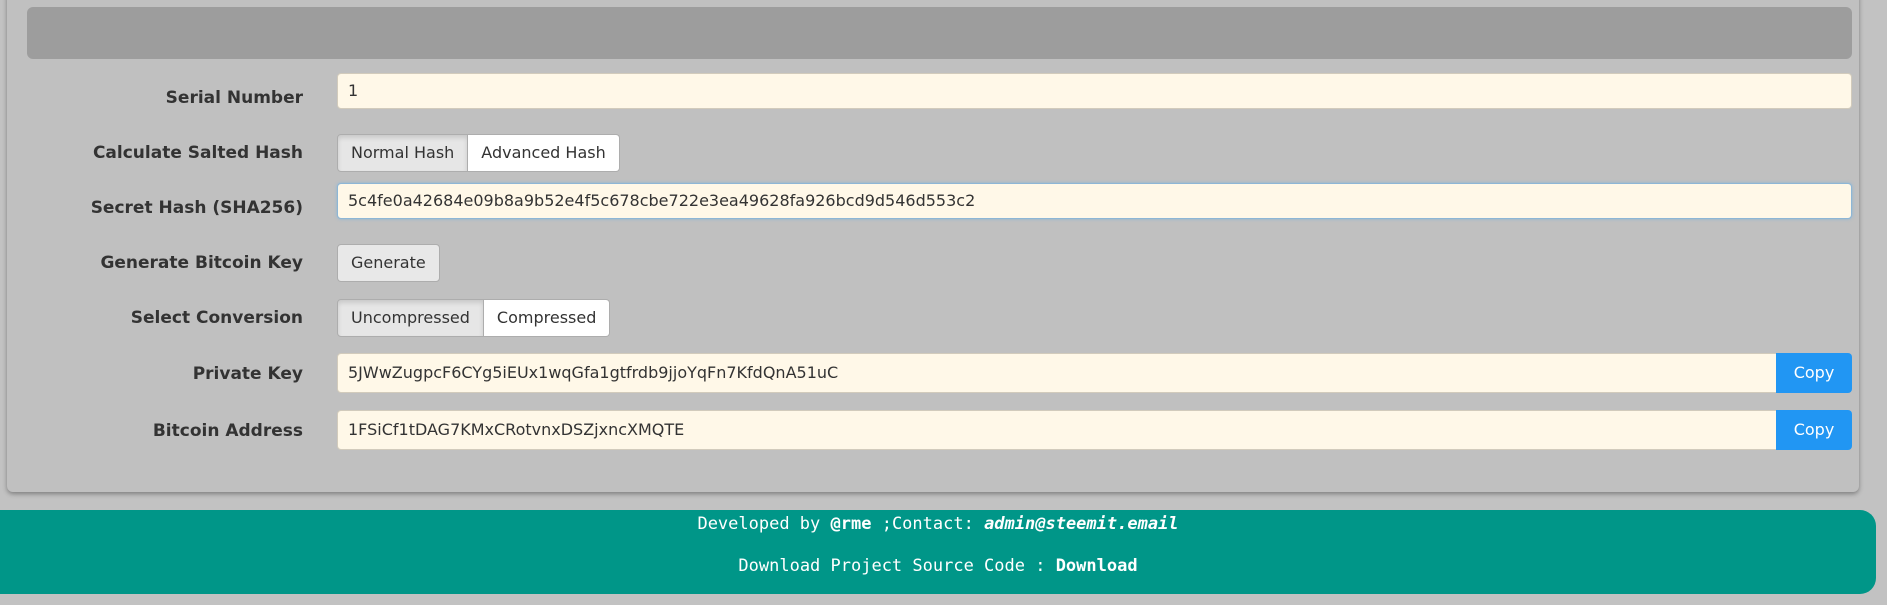  What do you see at coordinates (928, 524) in the screenshot?
I see `contact-prefix: ;Contact:` at bounding box center [928, 524].